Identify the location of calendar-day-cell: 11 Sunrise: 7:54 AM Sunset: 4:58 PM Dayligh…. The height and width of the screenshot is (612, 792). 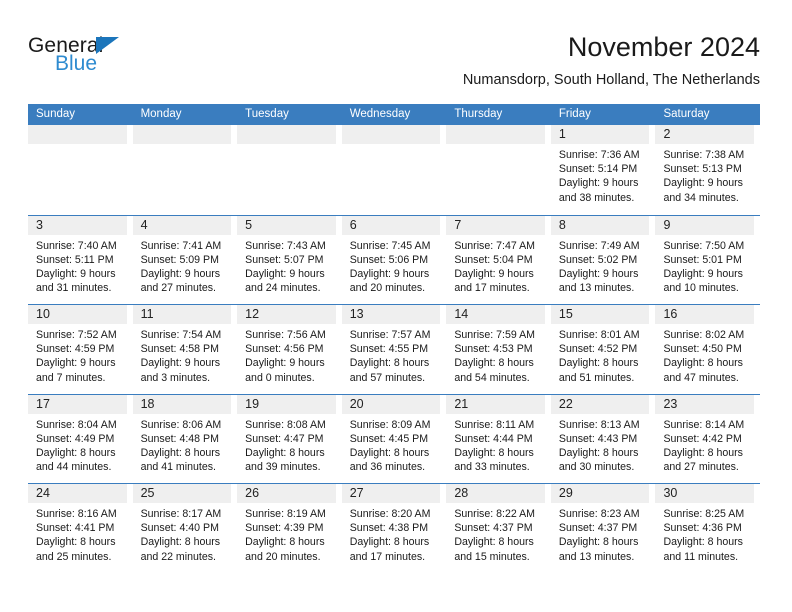
(185, 349).